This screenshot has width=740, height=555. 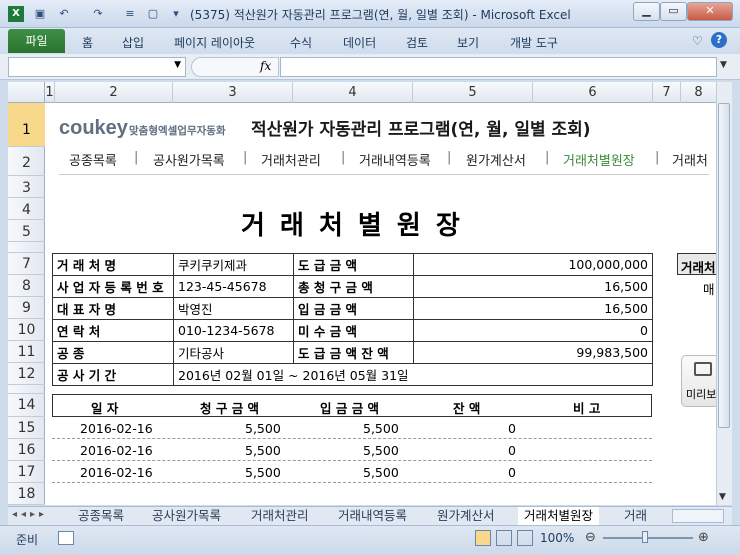 I want to click on column-header-1: 1, so click(x=50, y=92).